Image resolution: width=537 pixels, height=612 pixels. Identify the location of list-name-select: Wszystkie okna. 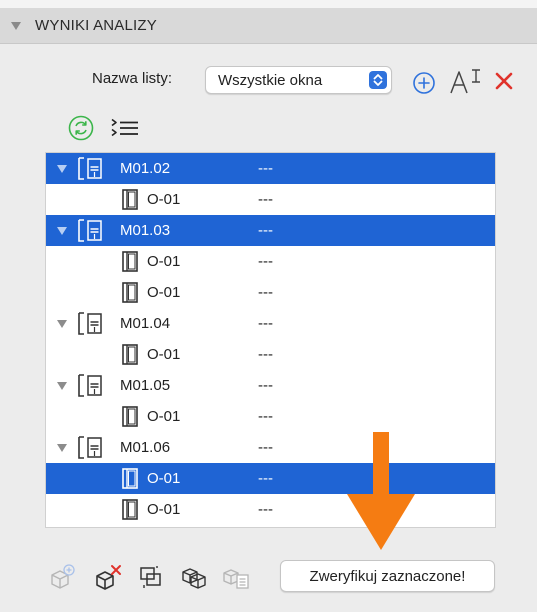
(298, 80).